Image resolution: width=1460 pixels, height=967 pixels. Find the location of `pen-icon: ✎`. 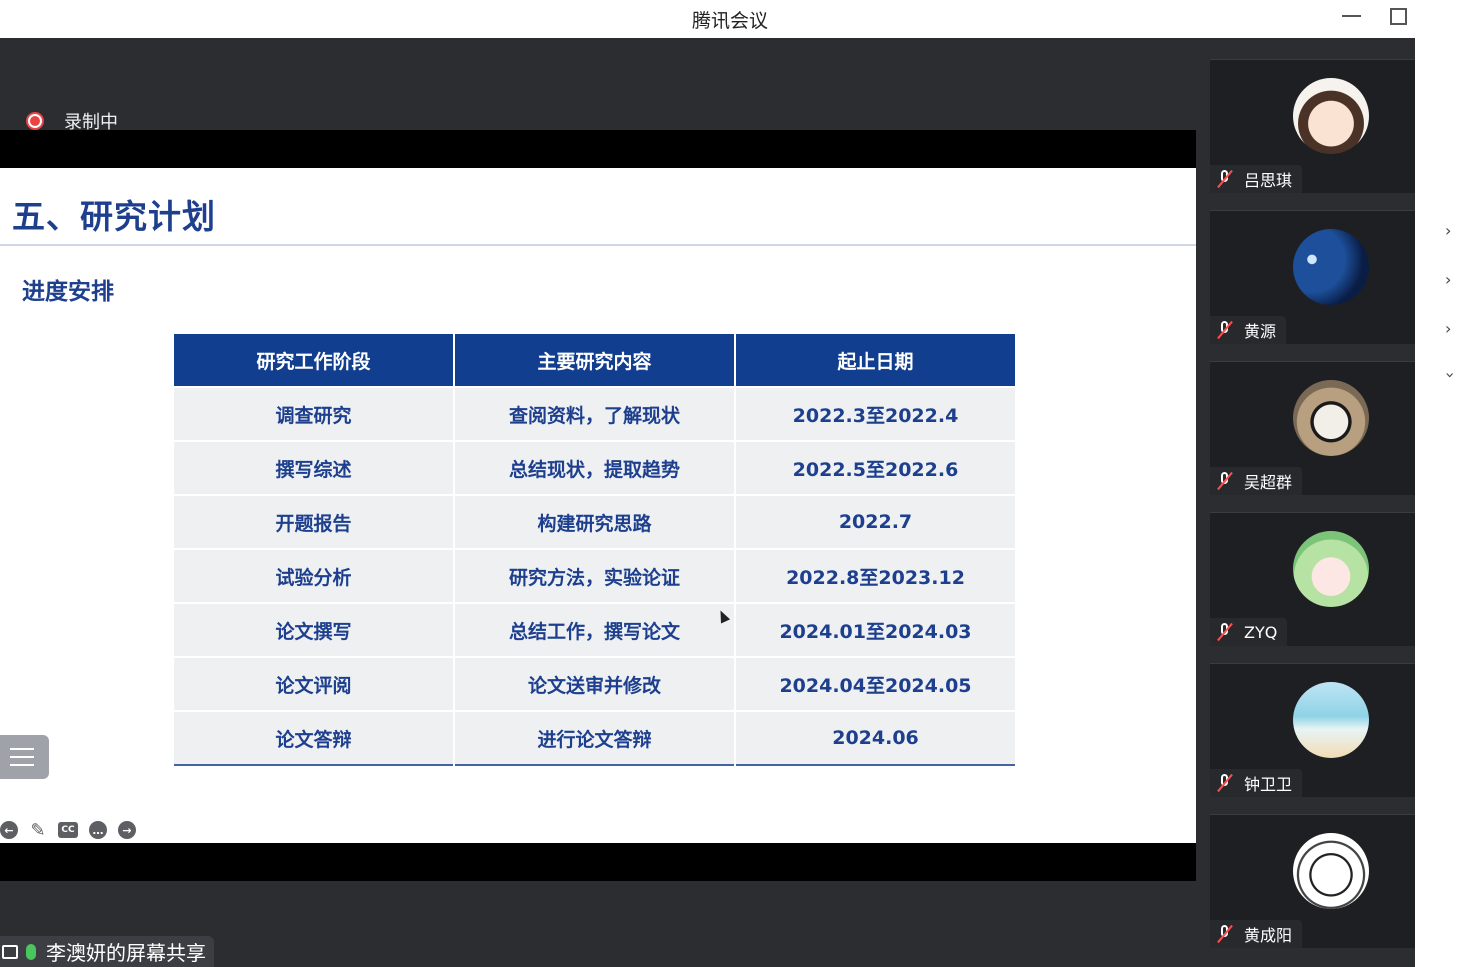

pen-icon: ✎ is located at coordinates (38, 830).